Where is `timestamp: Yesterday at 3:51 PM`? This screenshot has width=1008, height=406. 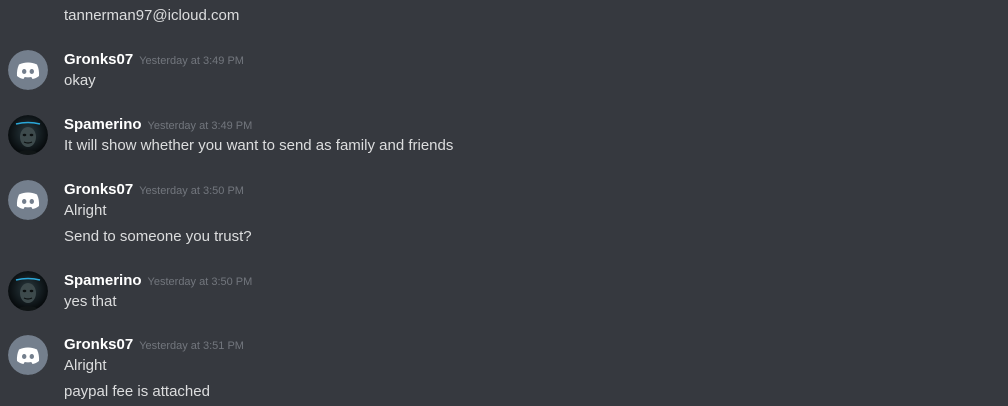
timestamp: Yesterday at 3:51 PM is located at coordinates (191, 346).